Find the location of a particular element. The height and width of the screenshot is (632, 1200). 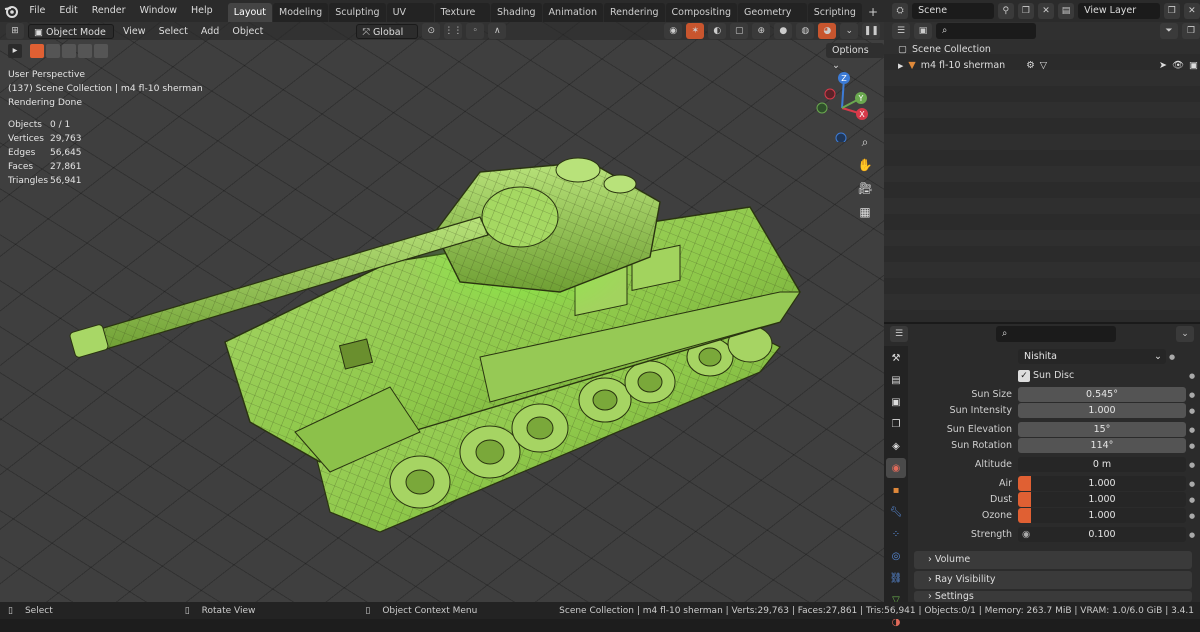

properties-options-icon: ⌄ is located at coordinates (1185, 334).